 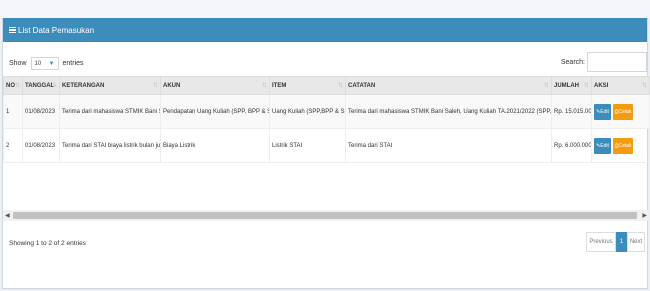 I want to click on cell-keterangan: Terima dari mahasiswa STMIK Bani Saleh, so click(x=110, y=111).